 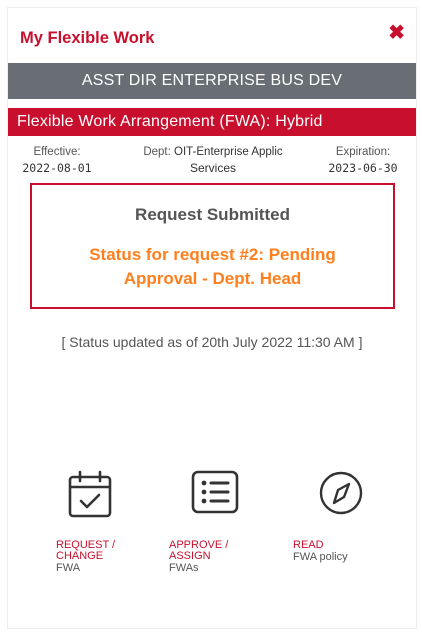 I want to click on effective-label: Effective:, so click(x=57, y=152).